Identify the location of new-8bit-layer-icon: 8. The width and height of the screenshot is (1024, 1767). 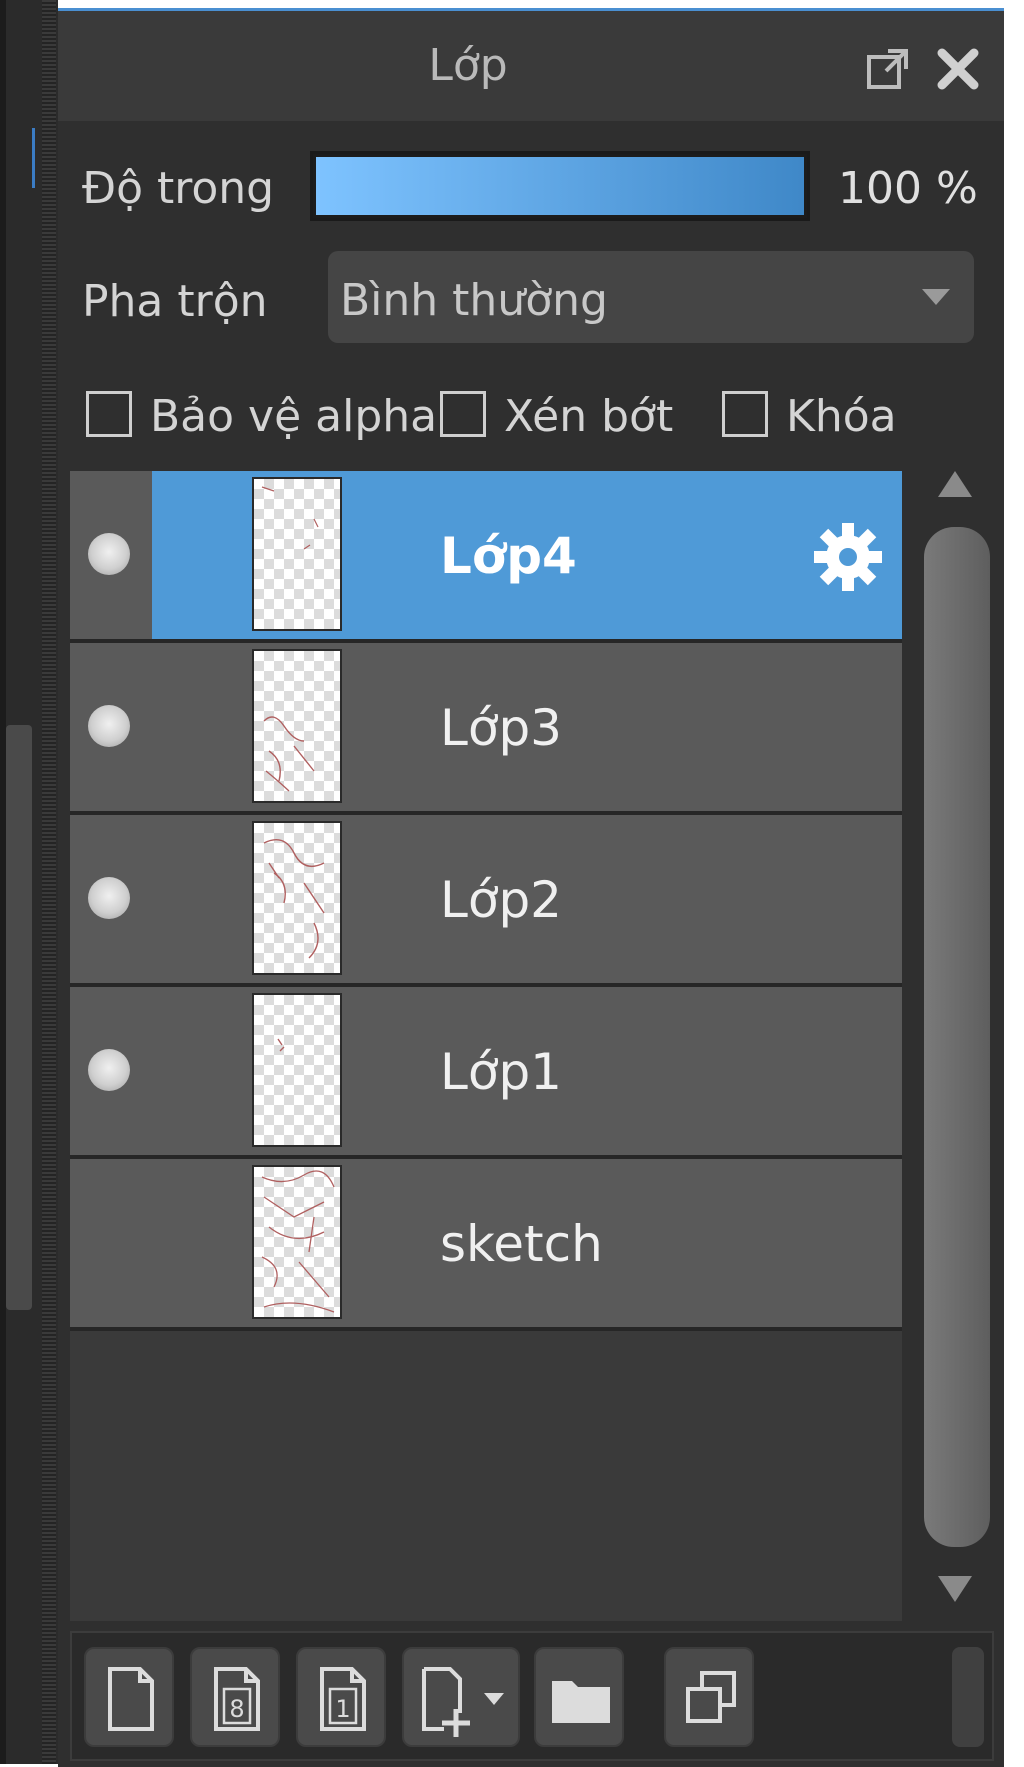
(237, 1699).